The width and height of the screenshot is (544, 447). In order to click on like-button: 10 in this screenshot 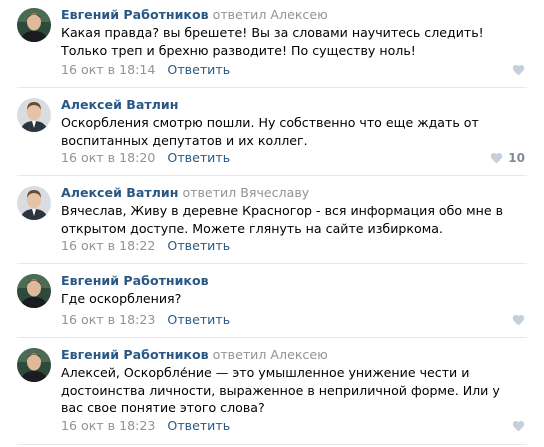, I will do `click(507, 158)`.